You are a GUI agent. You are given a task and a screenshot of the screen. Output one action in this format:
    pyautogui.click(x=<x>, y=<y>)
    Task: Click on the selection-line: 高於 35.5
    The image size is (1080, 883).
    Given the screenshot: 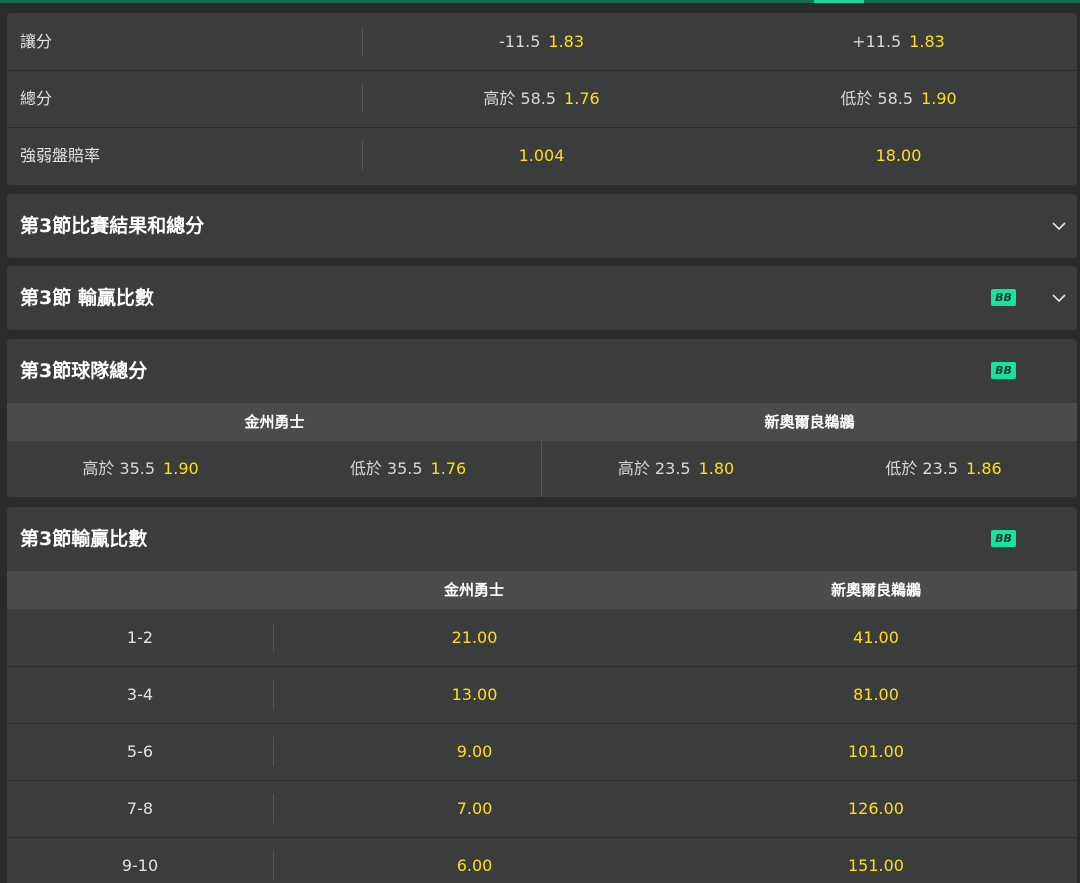 What is the action you would take?
    pyautogui.click(x=119, y=468)
    